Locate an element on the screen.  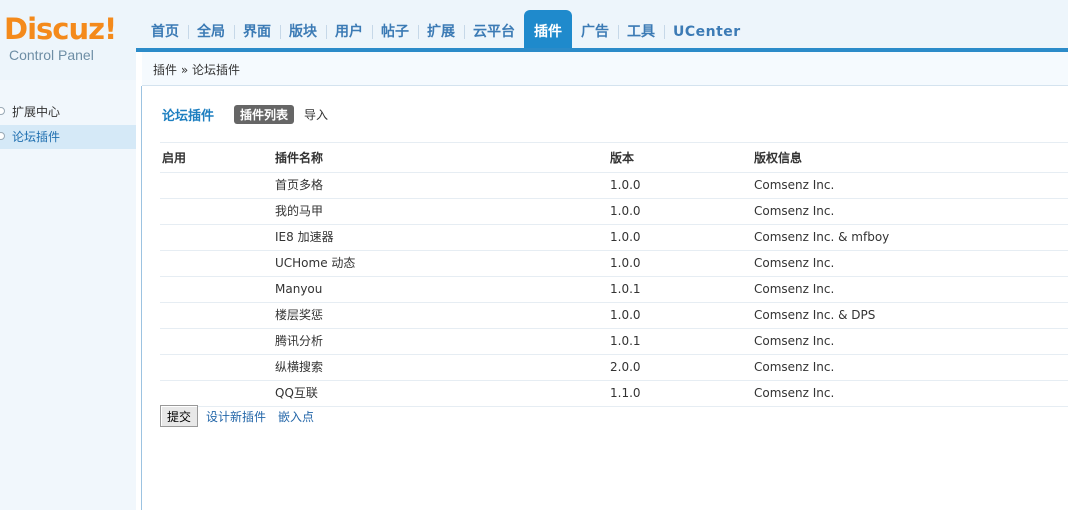
nav-item-home: 首页 is located at coordinates (165, 29).